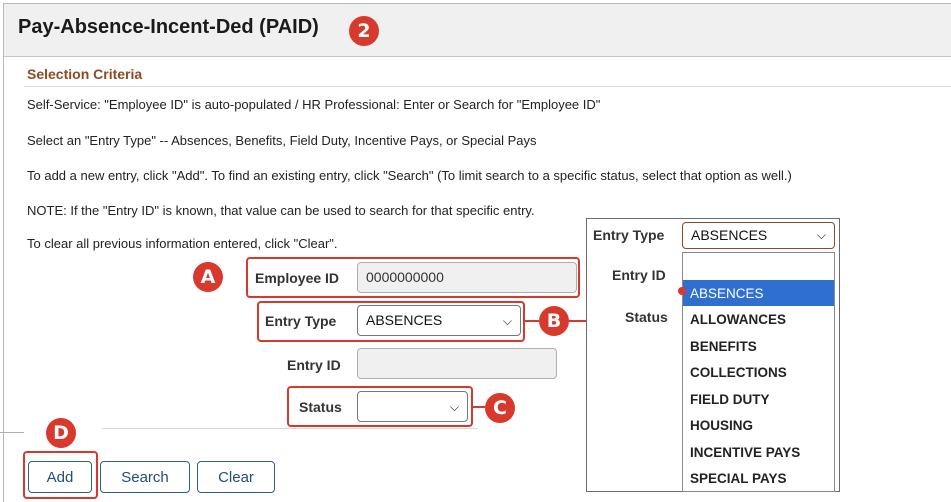 This screenshot has width=951, height=502. Describe the element at coordinates (12, 432) in the screenshot. I see `left-divider` at that location.